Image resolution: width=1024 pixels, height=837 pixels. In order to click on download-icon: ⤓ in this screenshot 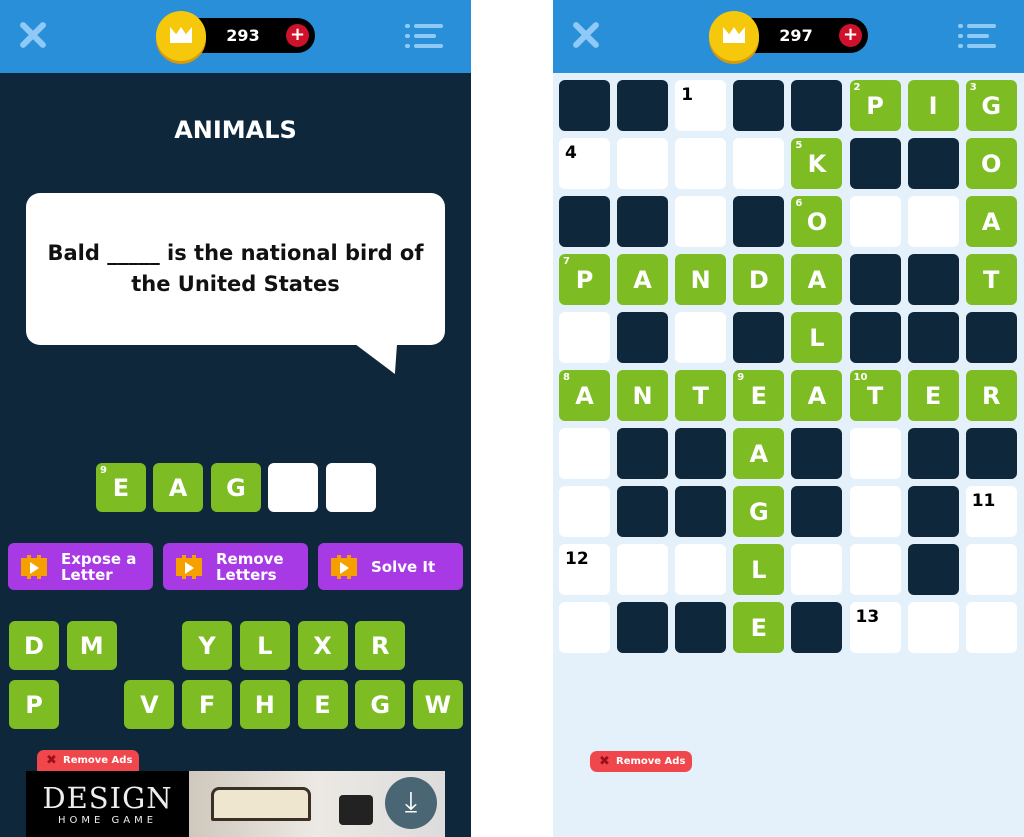, I will do `click(411, 803)`.